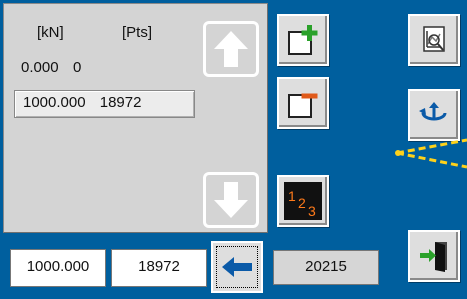 This screenshot has height=299, width=467. I want to click on arrow-left-icon, so click(237, 267).